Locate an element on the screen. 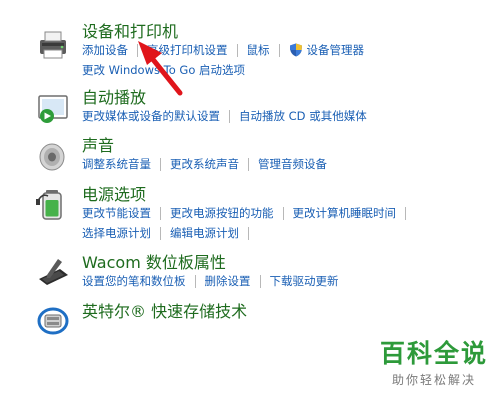  watermark-subtitle: 助你轻松解决 is located at coordinates (433, 380).